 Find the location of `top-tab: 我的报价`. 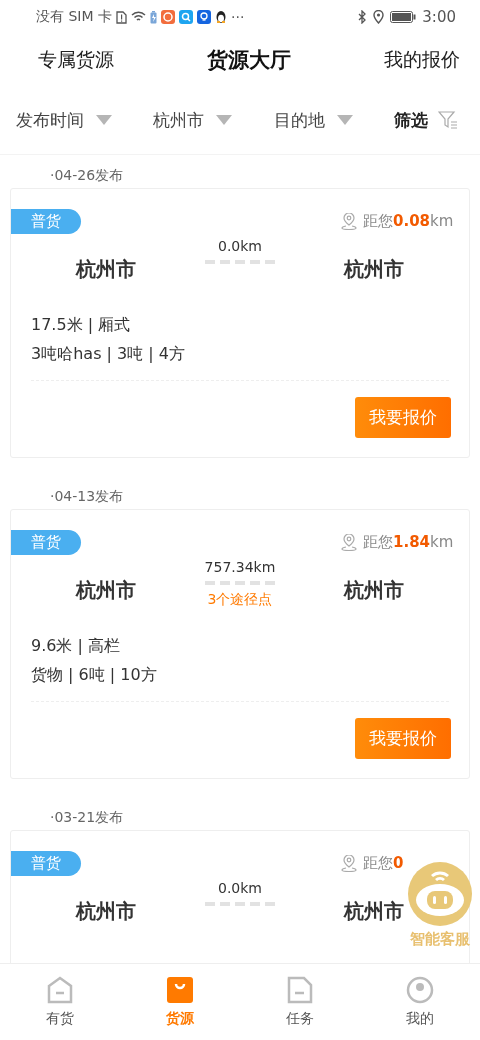

top-tab: 我的报价 is located at coordinates (422, 60).